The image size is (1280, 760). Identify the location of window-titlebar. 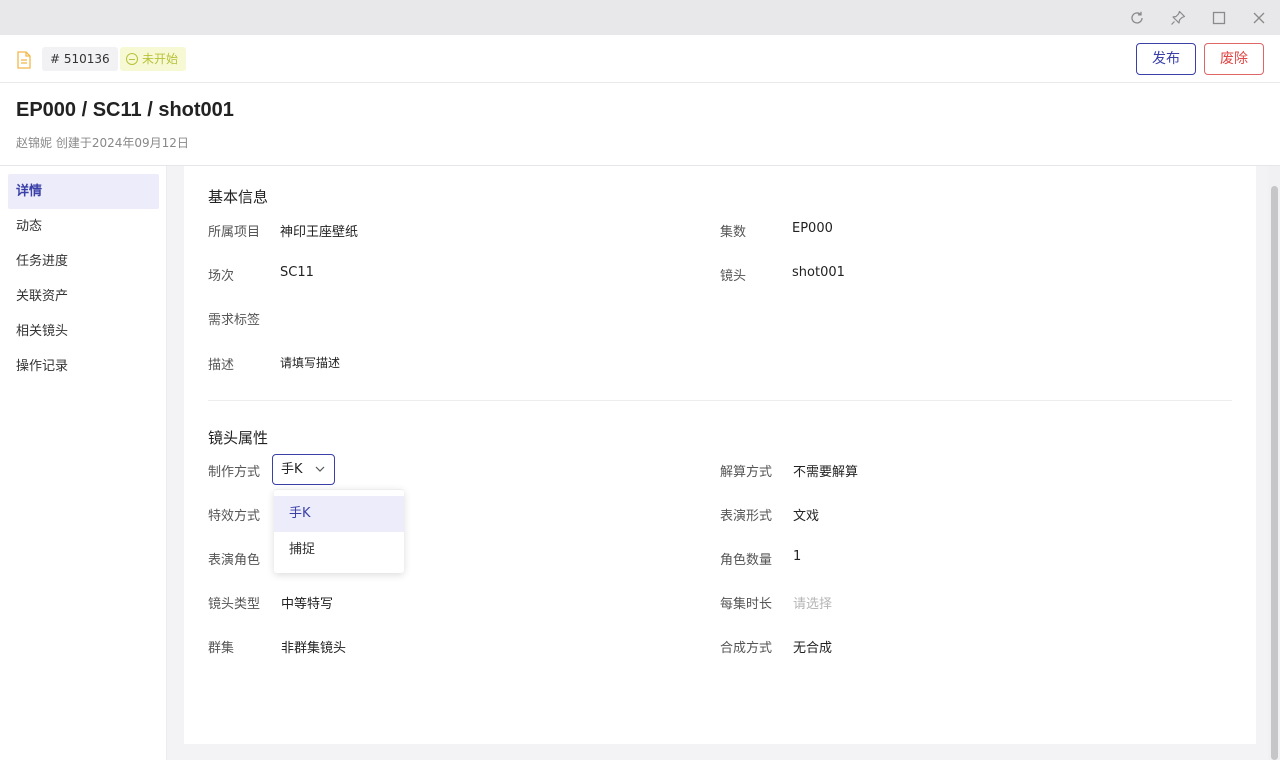
(640, 17).